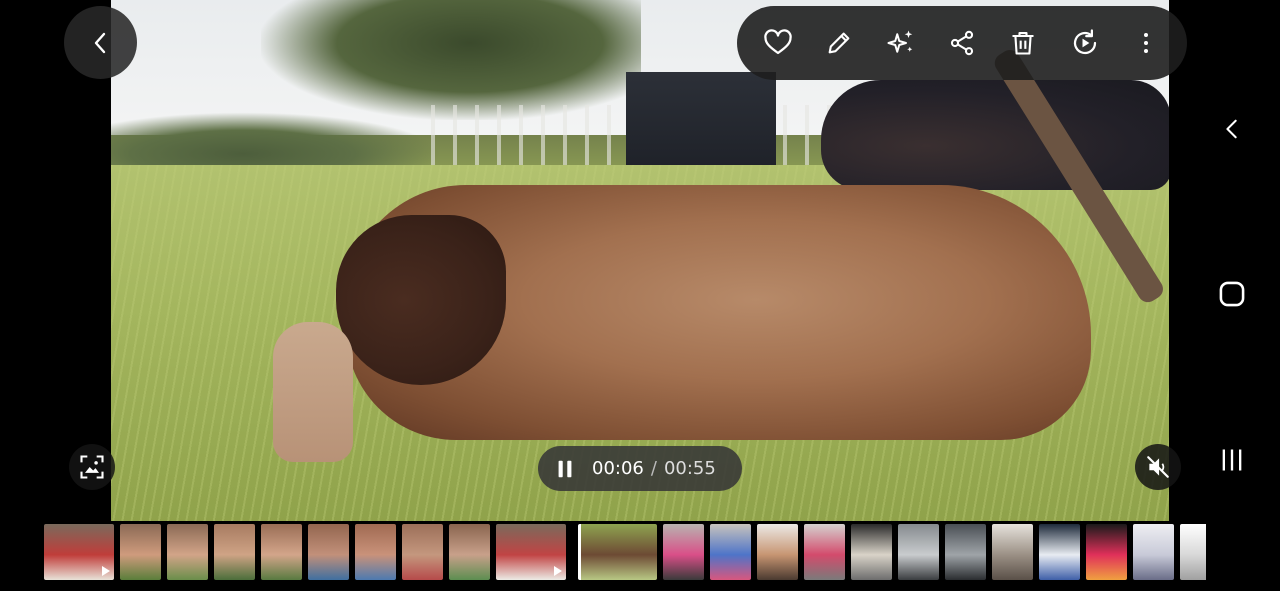 The image size is (1280, 591). What do you see at coordinates (1158, 467) in the screenshot?
I see `speaker-muted-icon` at bounding box center [1158, 467].